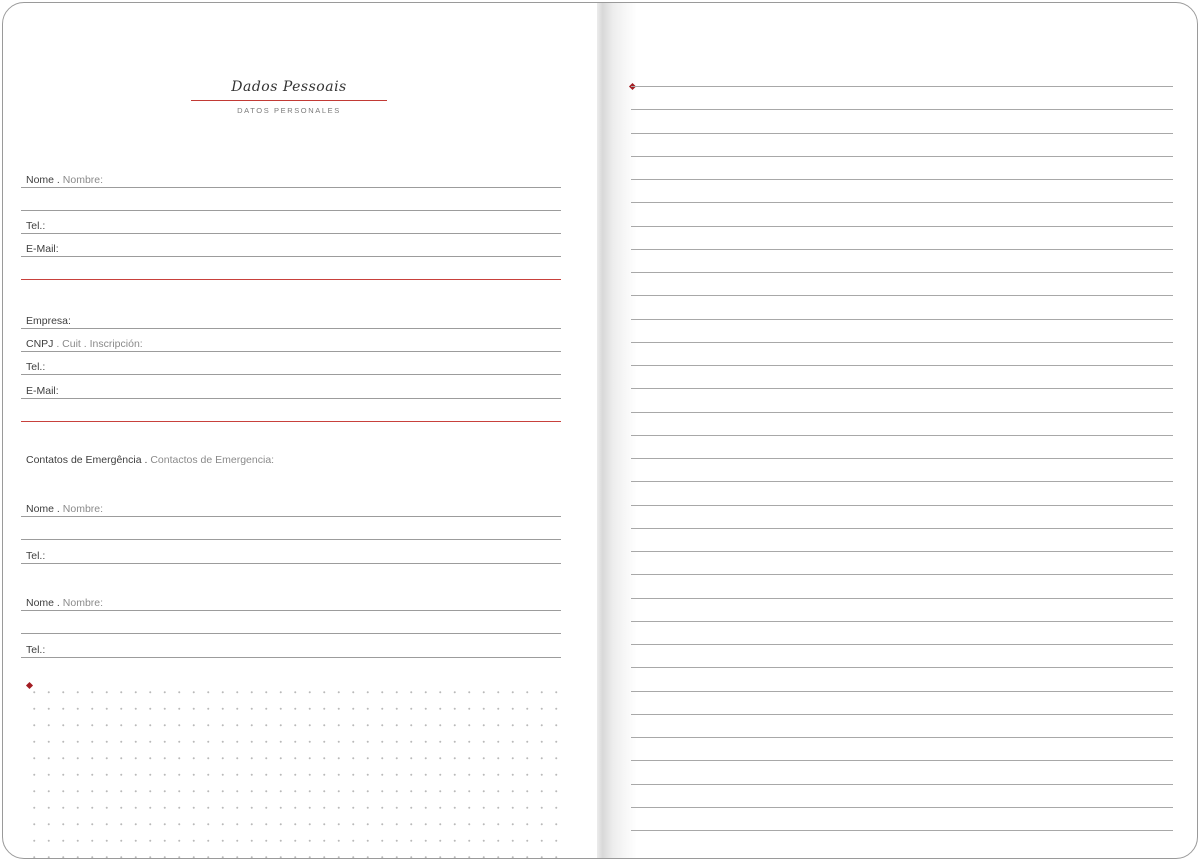 This screenshot has height=861, width=1200. I want to click on company-email-label: E-Mail:, so click(42, 391).